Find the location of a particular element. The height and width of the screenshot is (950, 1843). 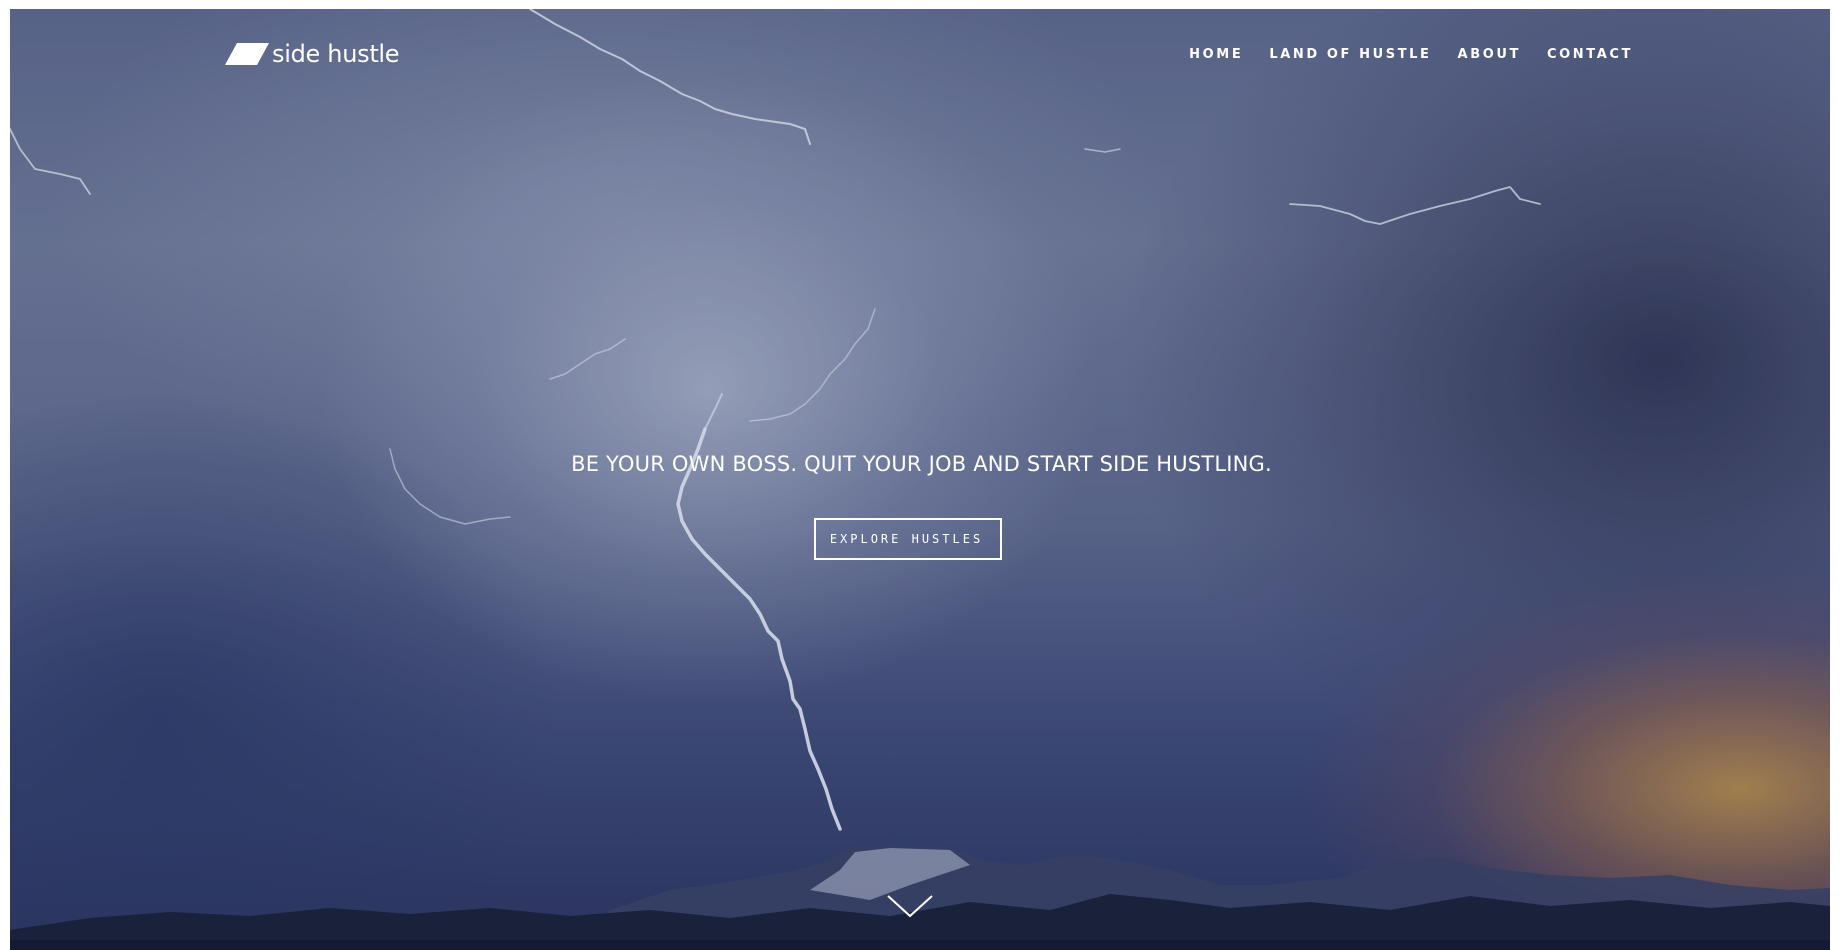

nav-land-of-hustle: LAND OF HUSTLE is located at coordinates (1350, 54).